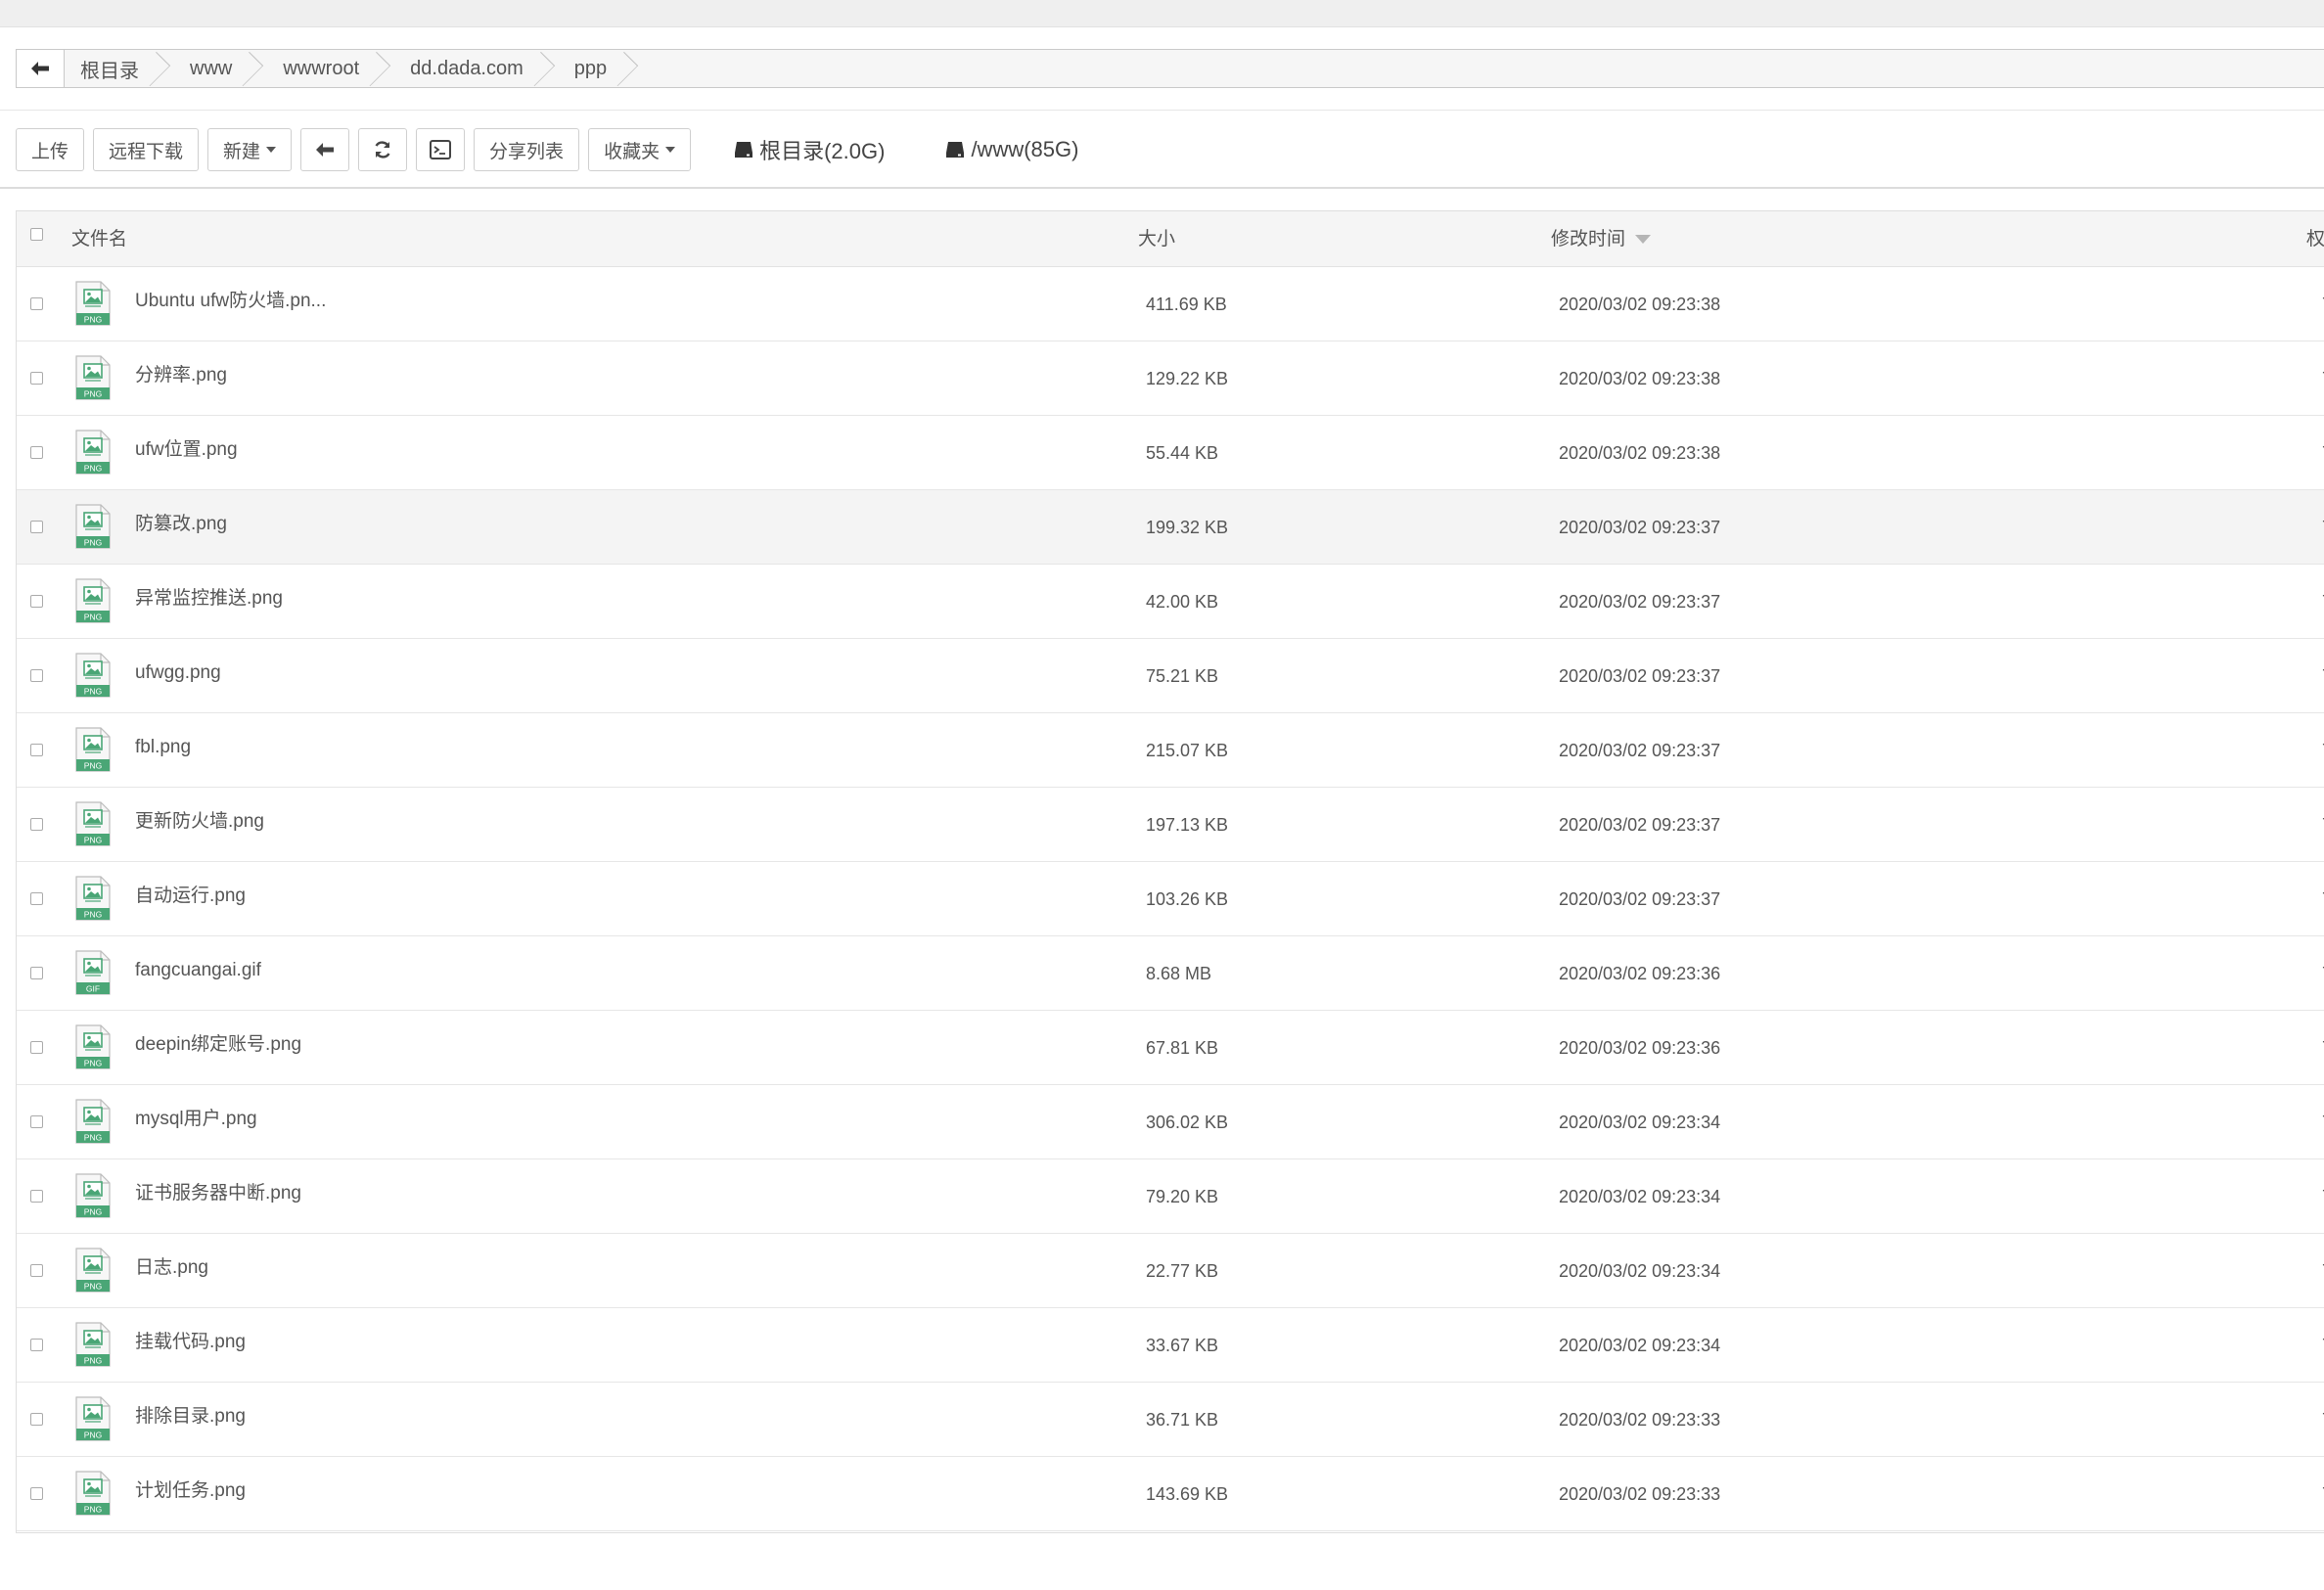 Image resolution: width=2324 pixels, height=1590 pixels. What do you see at coordinates (37, 235) in the screenshot?
I see `select-all-checkbox` at bounding box center [37, 235].